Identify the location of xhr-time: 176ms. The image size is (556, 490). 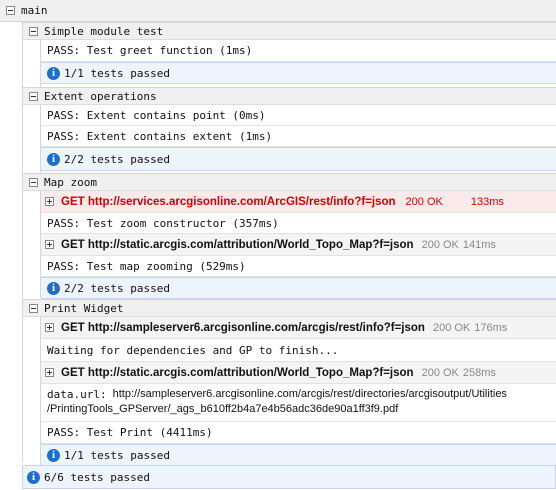
(491, 327).